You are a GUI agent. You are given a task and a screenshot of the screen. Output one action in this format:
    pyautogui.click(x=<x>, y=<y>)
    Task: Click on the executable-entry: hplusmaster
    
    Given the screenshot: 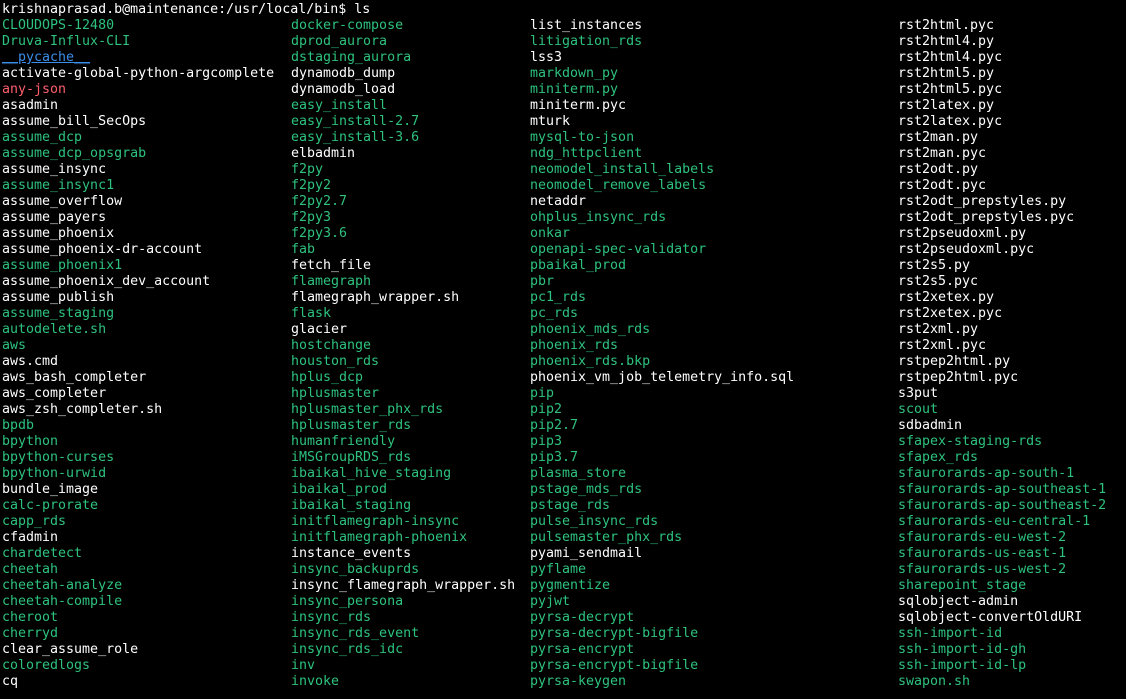 What is the action you would take?
    pyautogui.click(x=335, y=393)
    